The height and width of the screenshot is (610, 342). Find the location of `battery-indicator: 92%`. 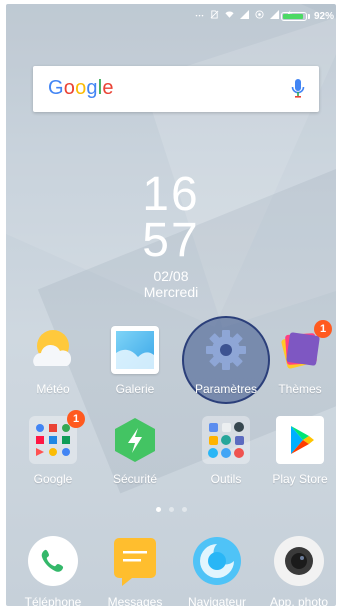

battery-indicator: 92% is located at coordinates (307, 16).